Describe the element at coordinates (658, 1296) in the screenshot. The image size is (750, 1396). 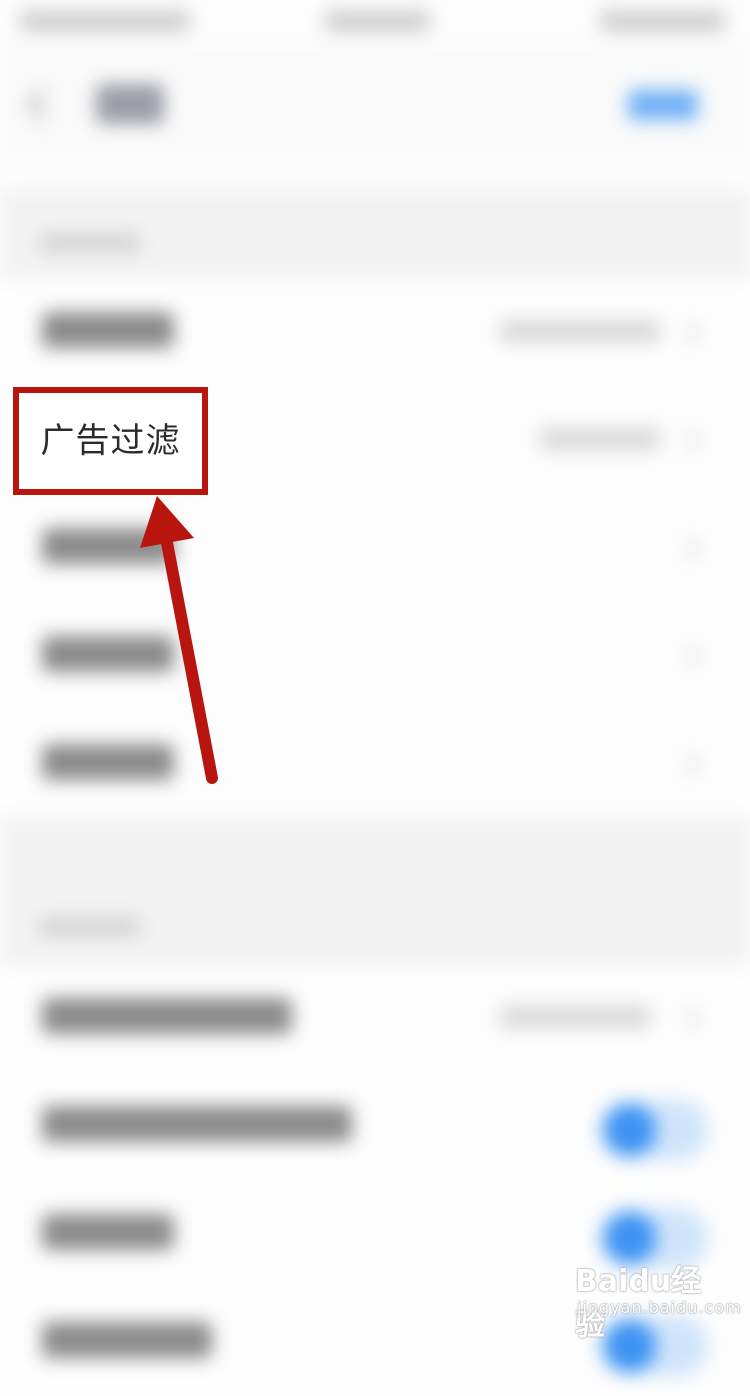
I see `baidu-jingyan-watermark: Baidu经验 jingyan.baidu.com` at that location.